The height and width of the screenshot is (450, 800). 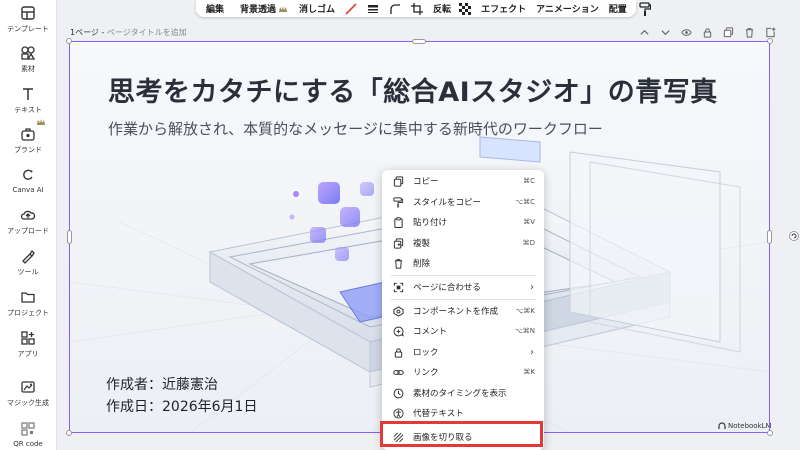 What do you see at coordinates (28, 150) in the screenshot?
I see `sidebar-item-label: ブランド` at bounding box center [28, 150].